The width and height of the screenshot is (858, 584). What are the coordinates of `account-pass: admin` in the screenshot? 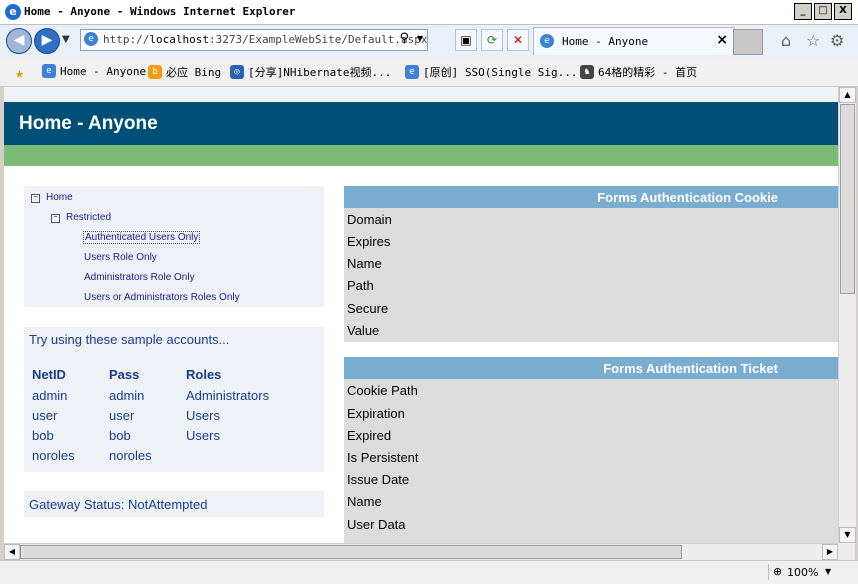 It's located at (127, 395).